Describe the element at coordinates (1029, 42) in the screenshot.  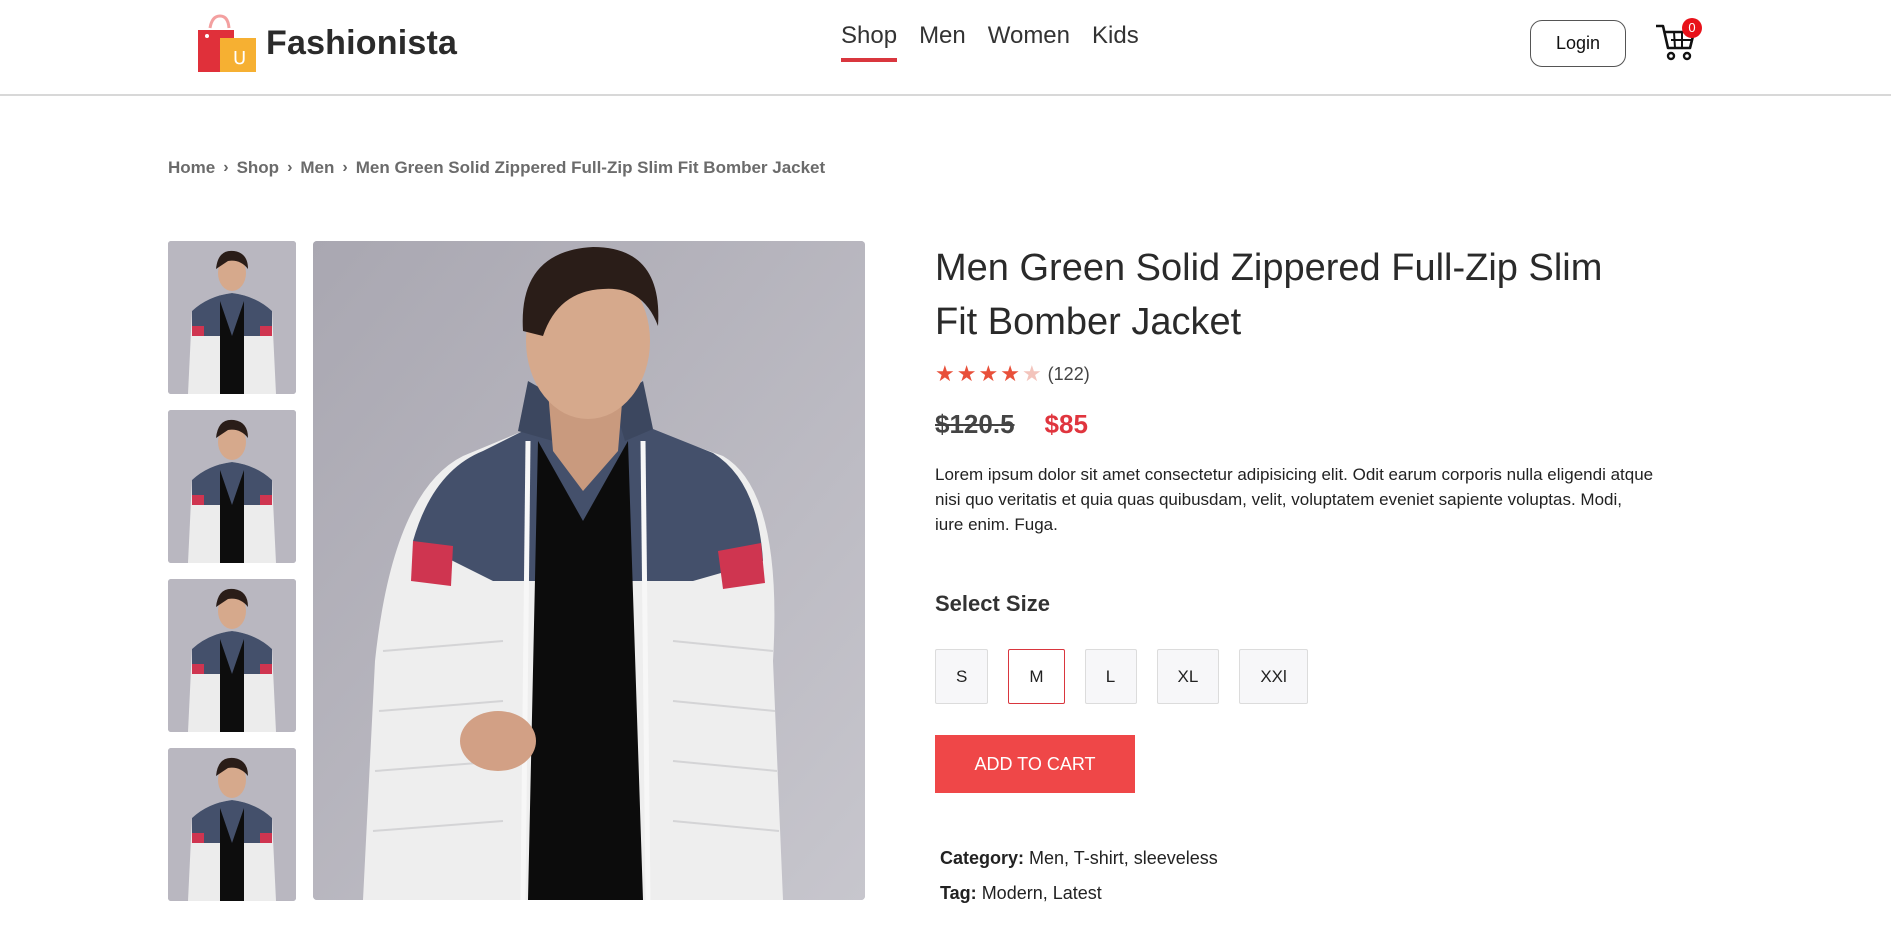
I see `nav-women: Women` at that location.